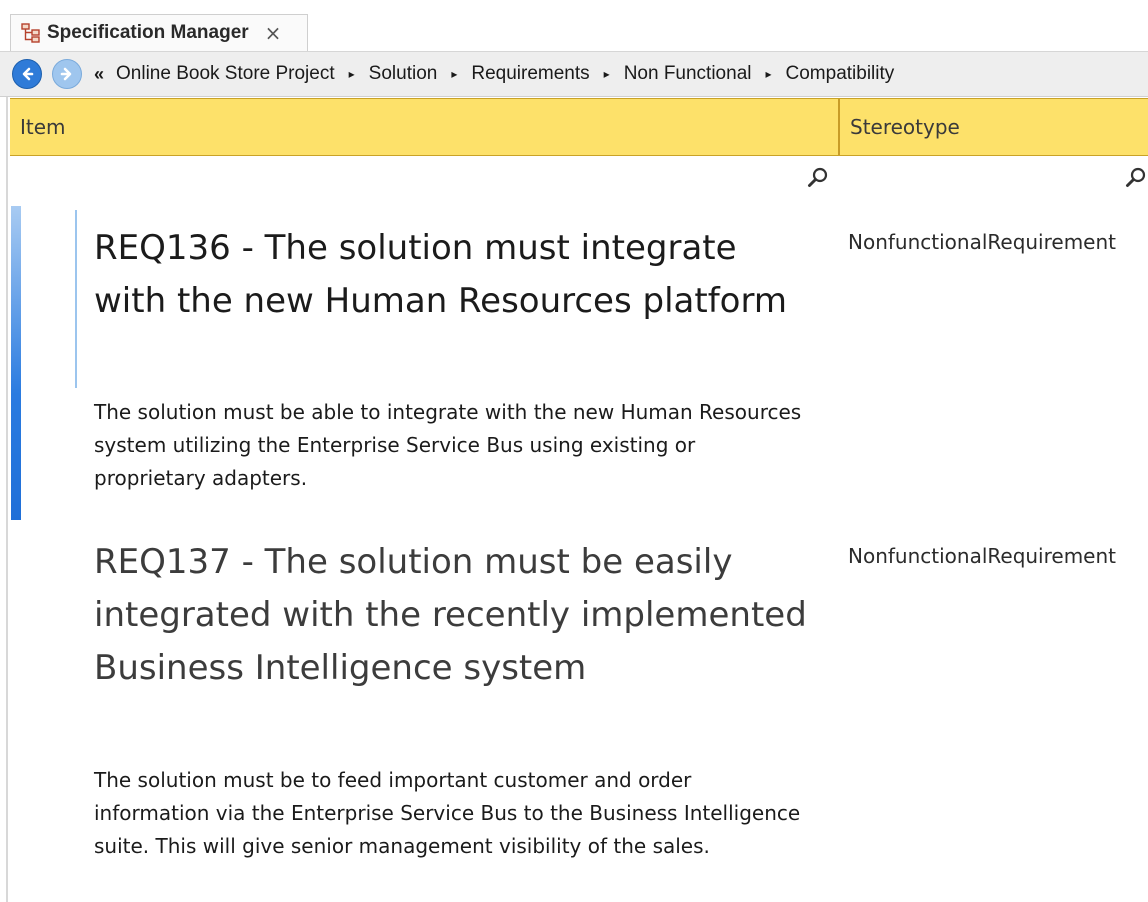  I want to click on breadcrumb-item-online-book-store-project: Online Book Store Project, so click(225, 74).